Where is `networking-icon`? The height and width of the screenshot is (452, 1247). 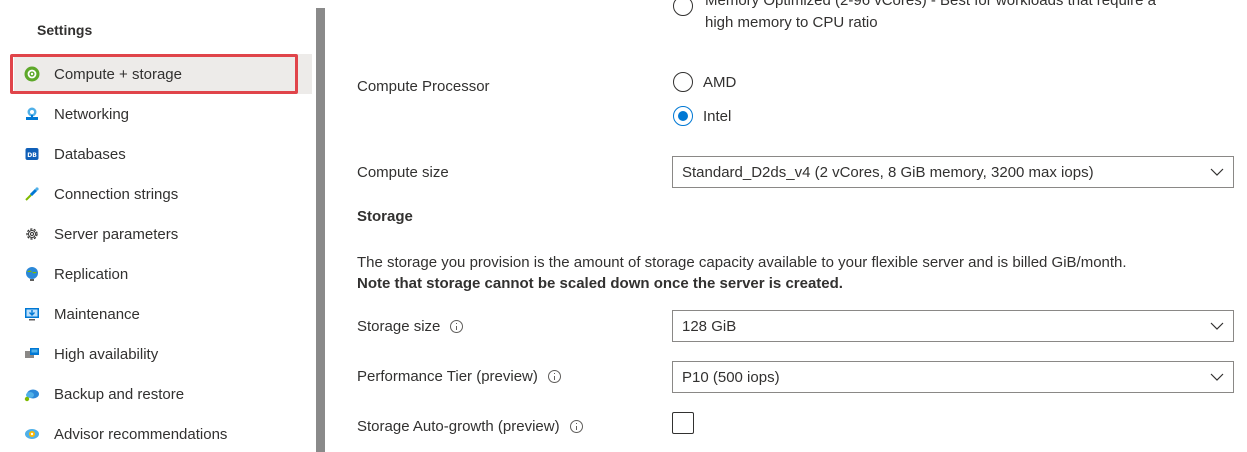
networking-icon is located at coordinates (32, 114).